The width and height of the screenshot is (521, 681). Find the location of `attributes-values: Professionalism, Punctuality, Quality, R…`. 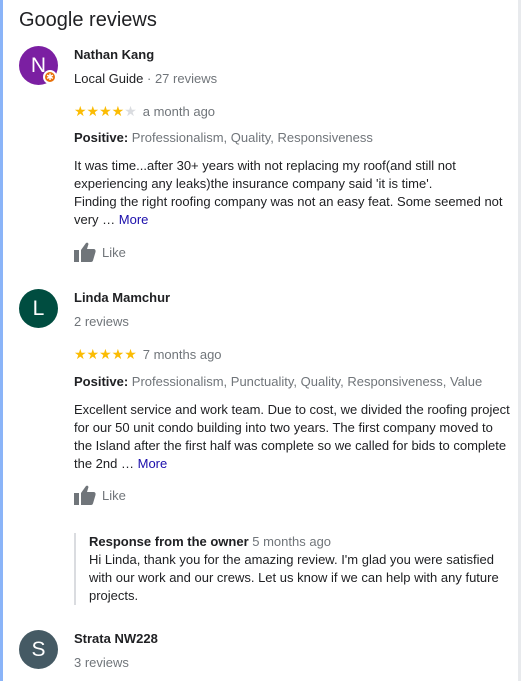

attributes-values: Professionalism, Punctuality, Quality, R… is located at coordinates (305, 381).